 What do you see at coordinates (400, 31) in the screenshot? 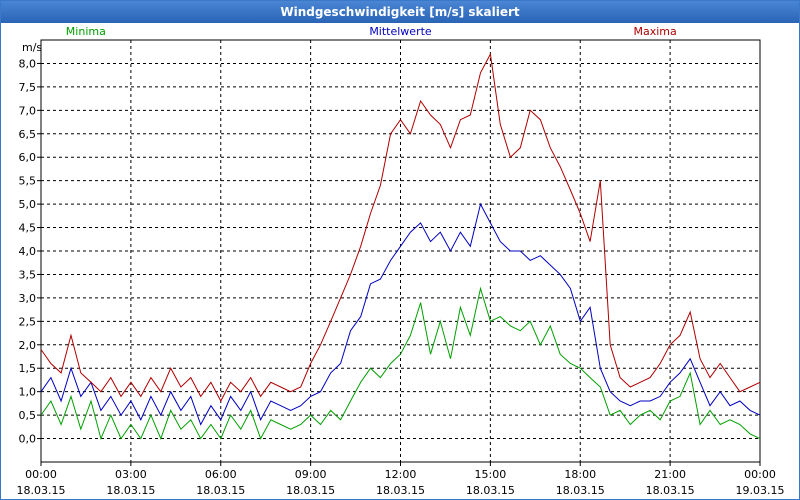
I see `legend-mittelwerte: Mittelwerte` at bounding box center [400, 31].